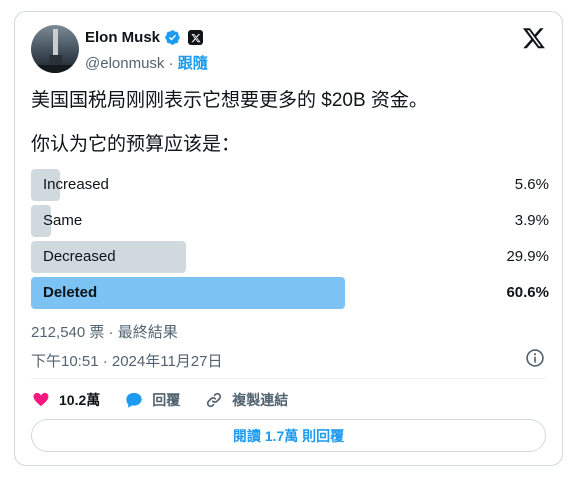 The width and height of the screenshot is (581, 479). What do you see at coordinates (134, 400) in the screenshot?
I see `reply-bubble-icon` at bounding box center [134, 400].